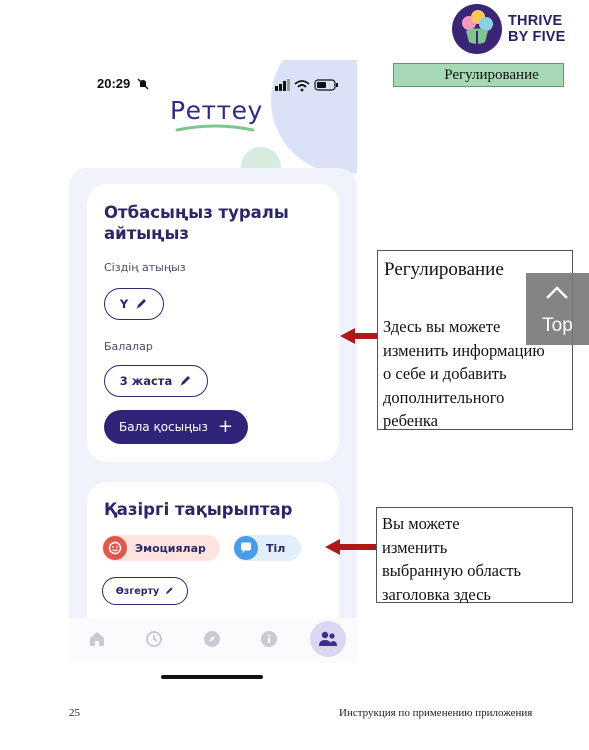  I want to click on topics-card-heading: Қазіргі тақырыптар, so click(198, 509).